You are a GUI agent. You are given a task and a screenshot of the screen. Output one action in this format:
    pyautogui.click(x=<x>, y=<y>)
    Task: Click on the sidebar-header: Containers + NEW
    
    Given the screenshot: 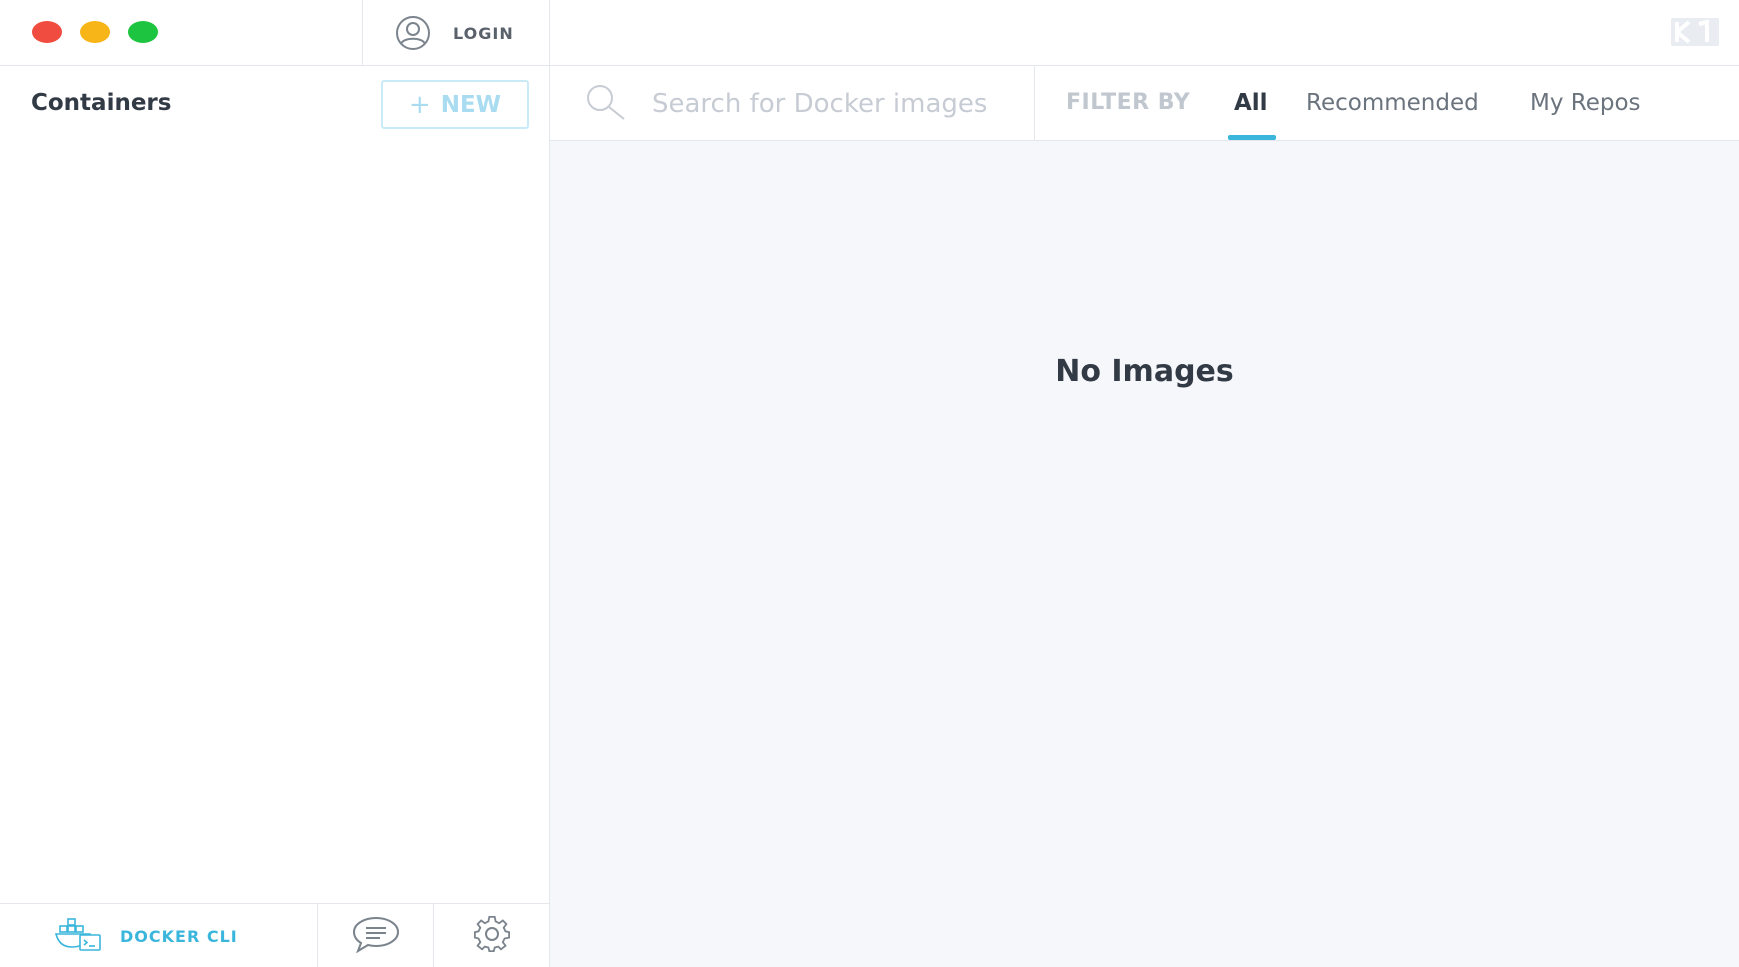 What is the action you would take?
    pyautogui.click(x=275, y=102)
    